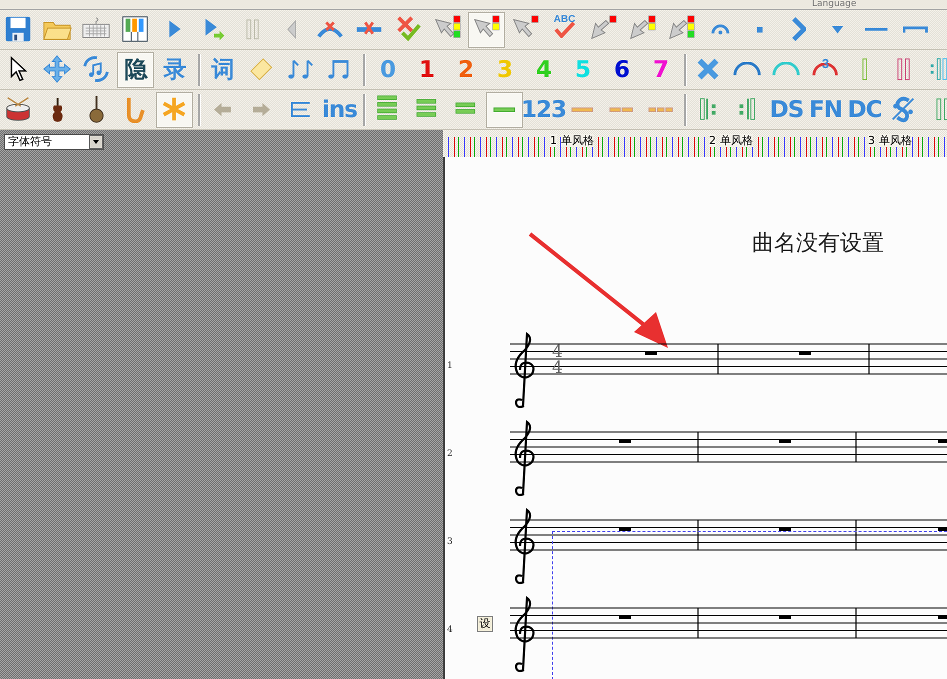  I want to click on chevron-icon, so click(798, 29).